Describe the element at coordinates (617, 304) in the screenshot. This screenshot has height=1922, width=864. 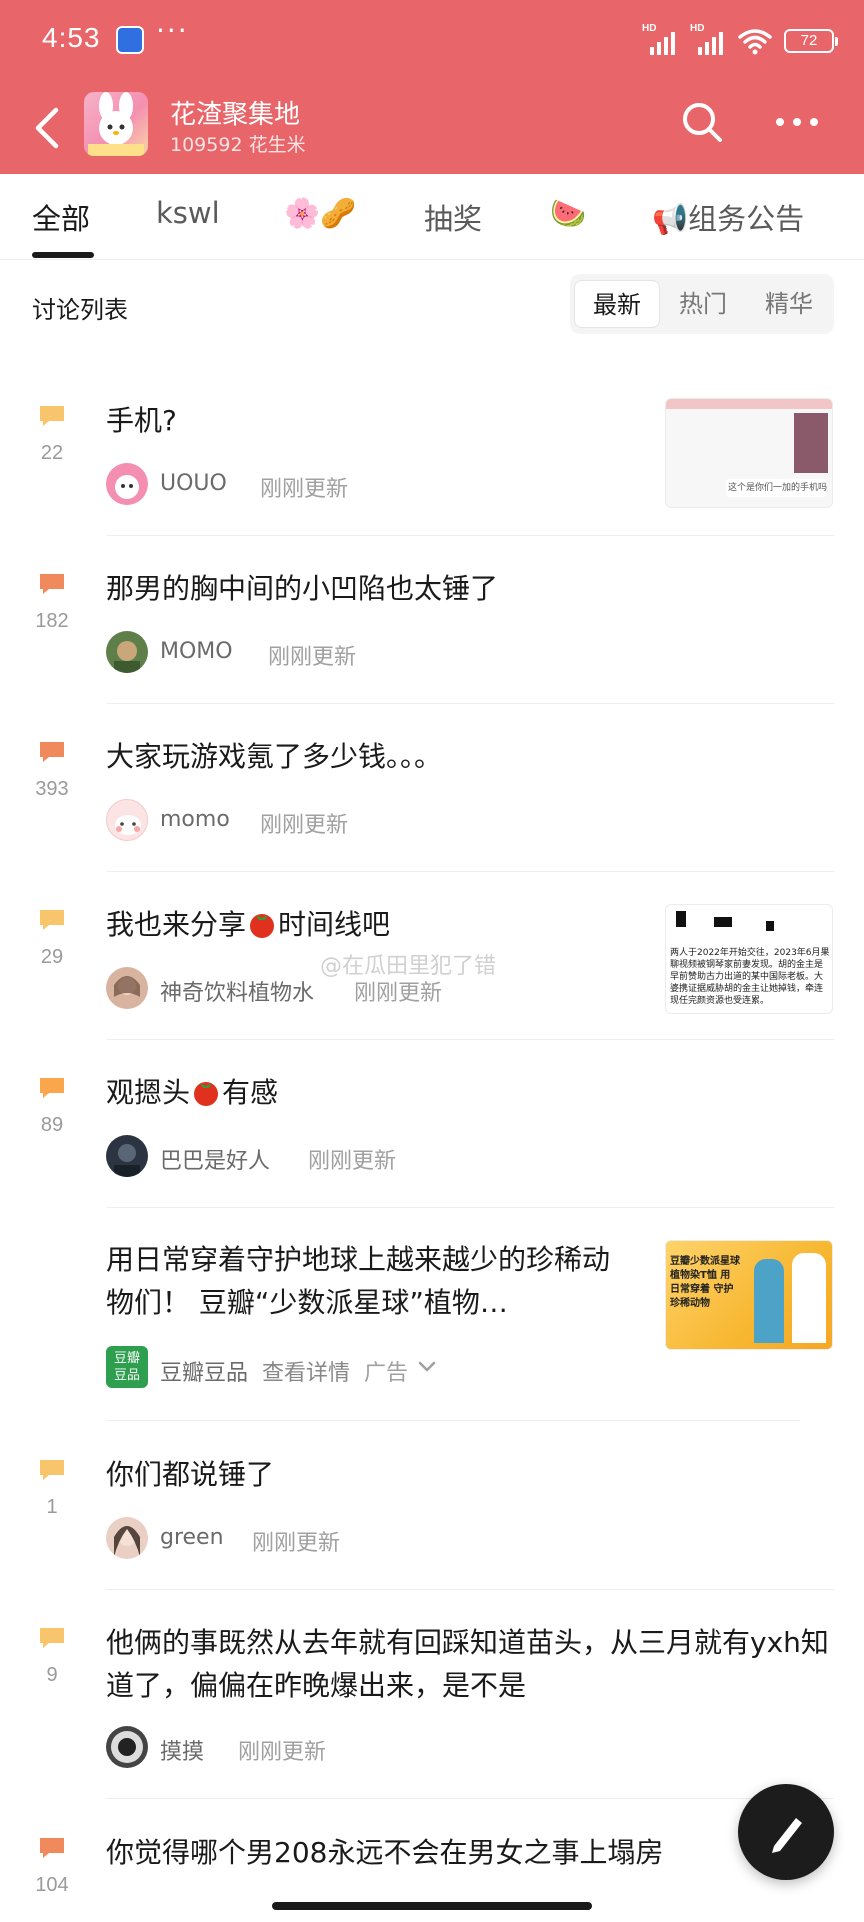
I see `sort-latest: 最新` at that location.